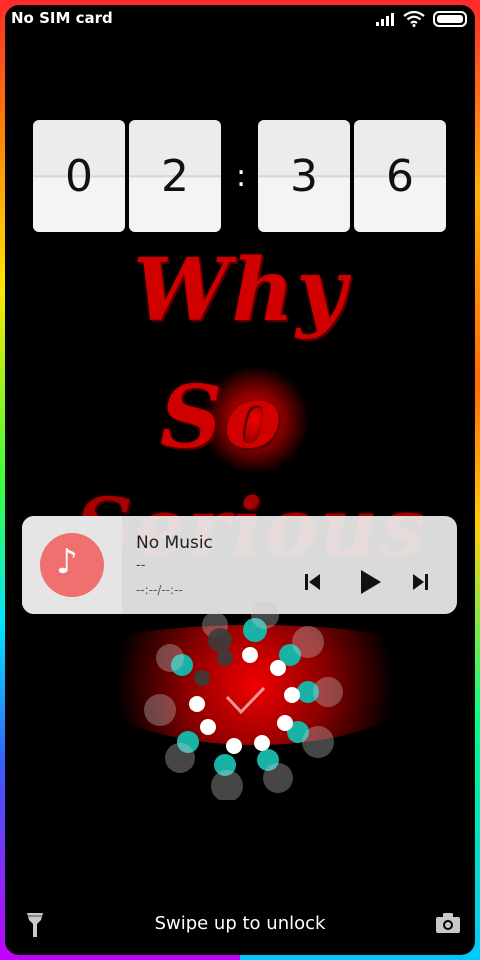 This screenshot has height=960, width=480. I want to click on previous-track-icon, so click(313, 582).